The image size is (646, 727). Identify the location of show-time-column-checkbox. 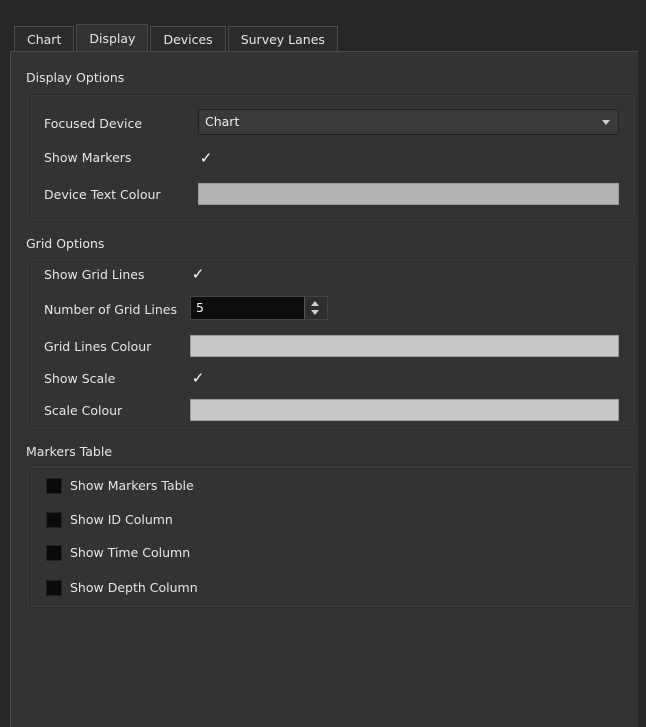
(54, 553).